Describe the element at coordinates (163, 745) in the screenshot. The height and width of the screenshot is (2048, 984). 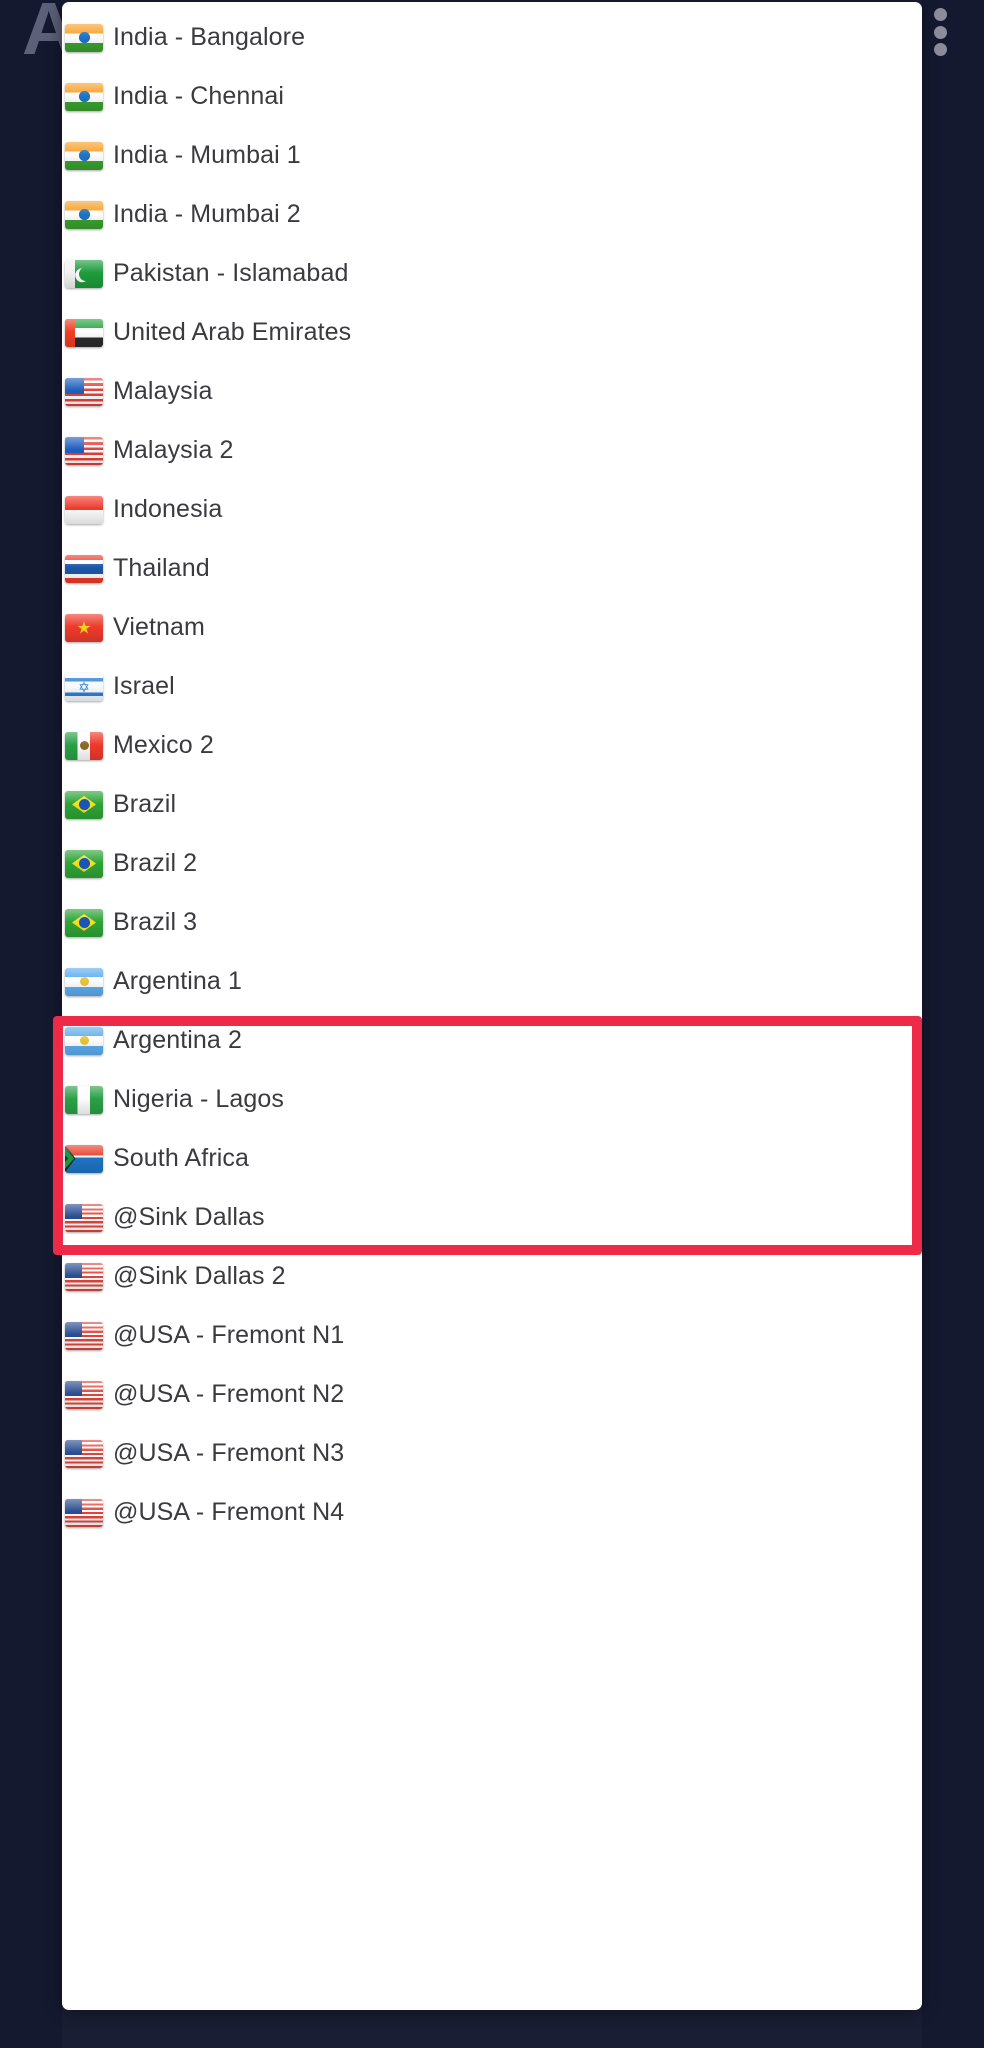
I see `list-item-label: Mexico 2` at that location.